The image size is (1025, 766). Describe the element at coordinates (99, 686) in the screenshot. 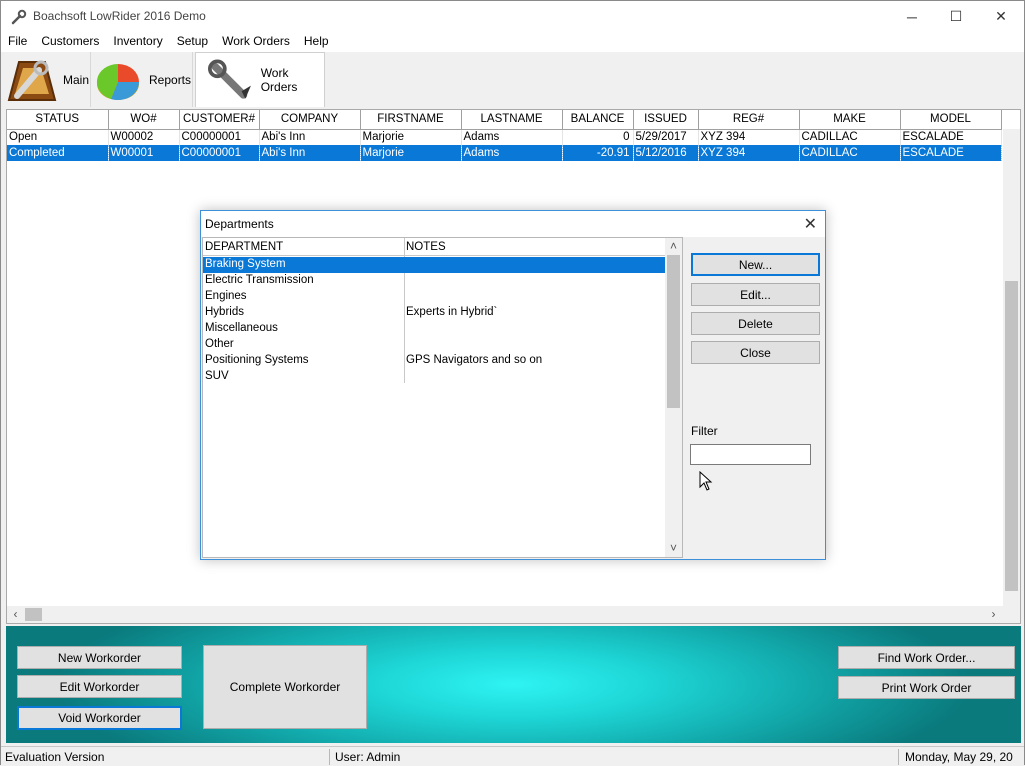

I see `edit-workorder-button: Edit Workorder` at that location.